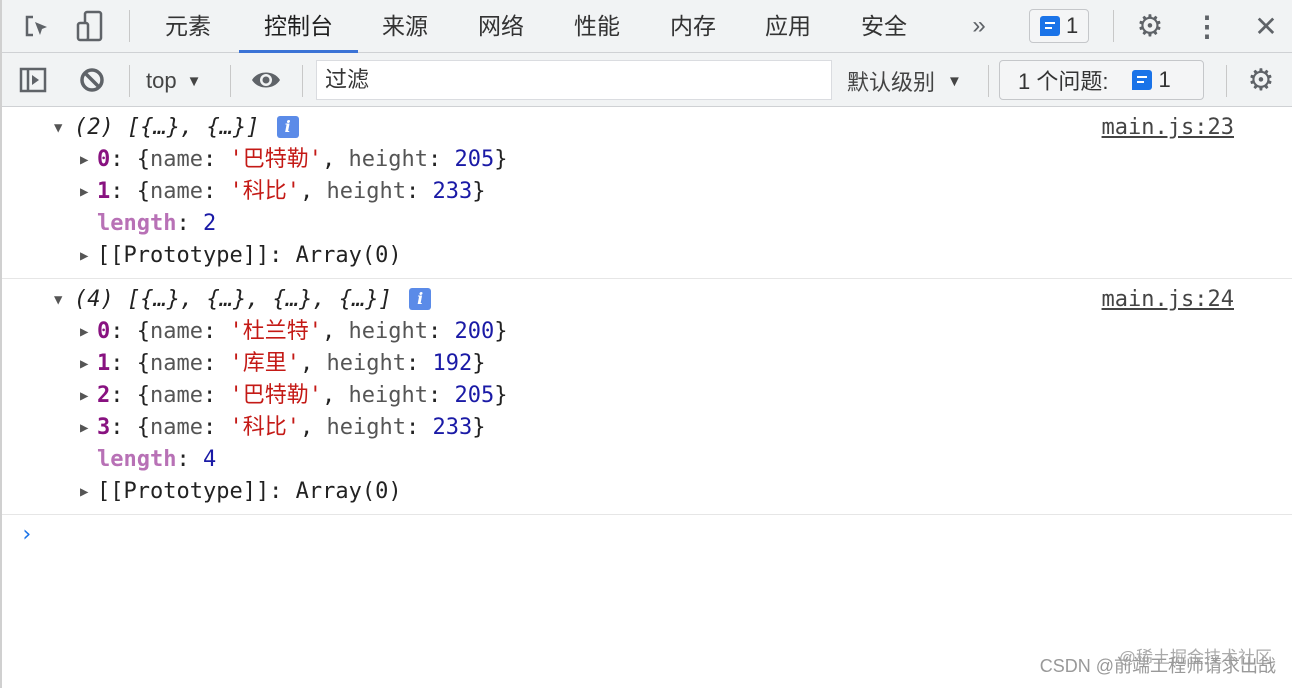 The height and width of the screenshot is (688, 1292). Describe the element at coordinates (647, 332) in the screenshot. I see `array-item: ▶ 0: {name: '杜兰特', height: 200}` at that location.